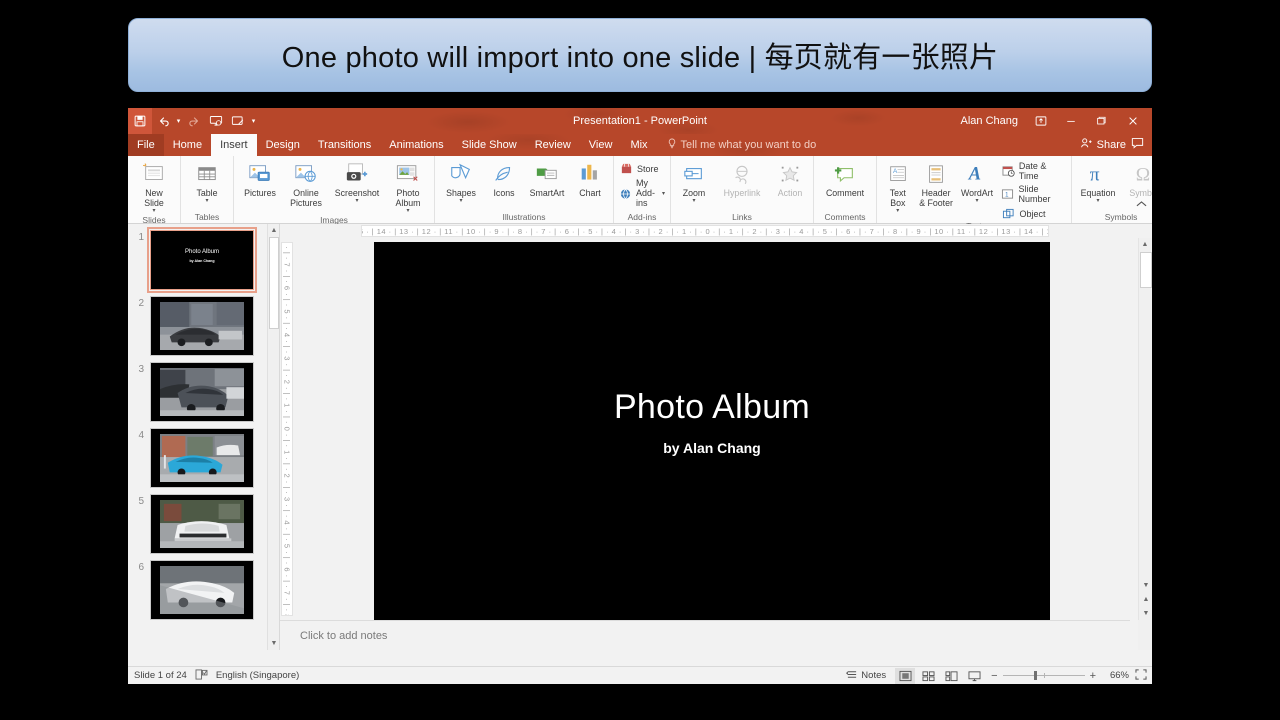  Describe the element at coordinates (160, 675) in the screenshot. I see `slide-count-label: Slide 1 of 24` at that location.